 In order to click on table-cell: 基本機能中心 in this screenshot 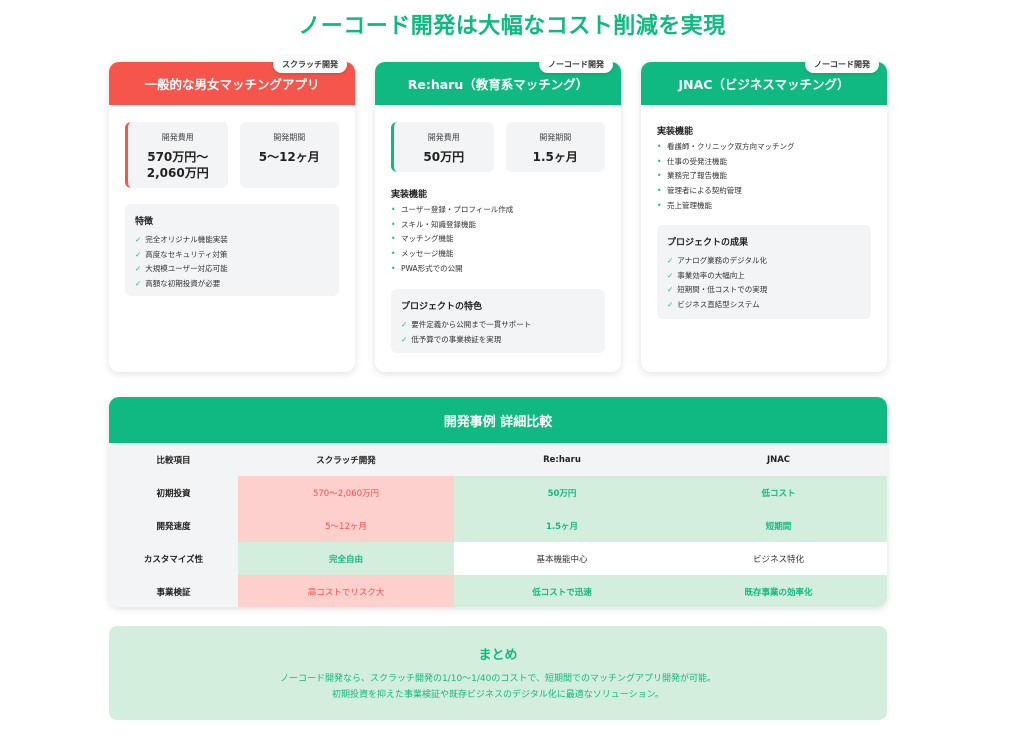, I will do `click(562, 558)`.